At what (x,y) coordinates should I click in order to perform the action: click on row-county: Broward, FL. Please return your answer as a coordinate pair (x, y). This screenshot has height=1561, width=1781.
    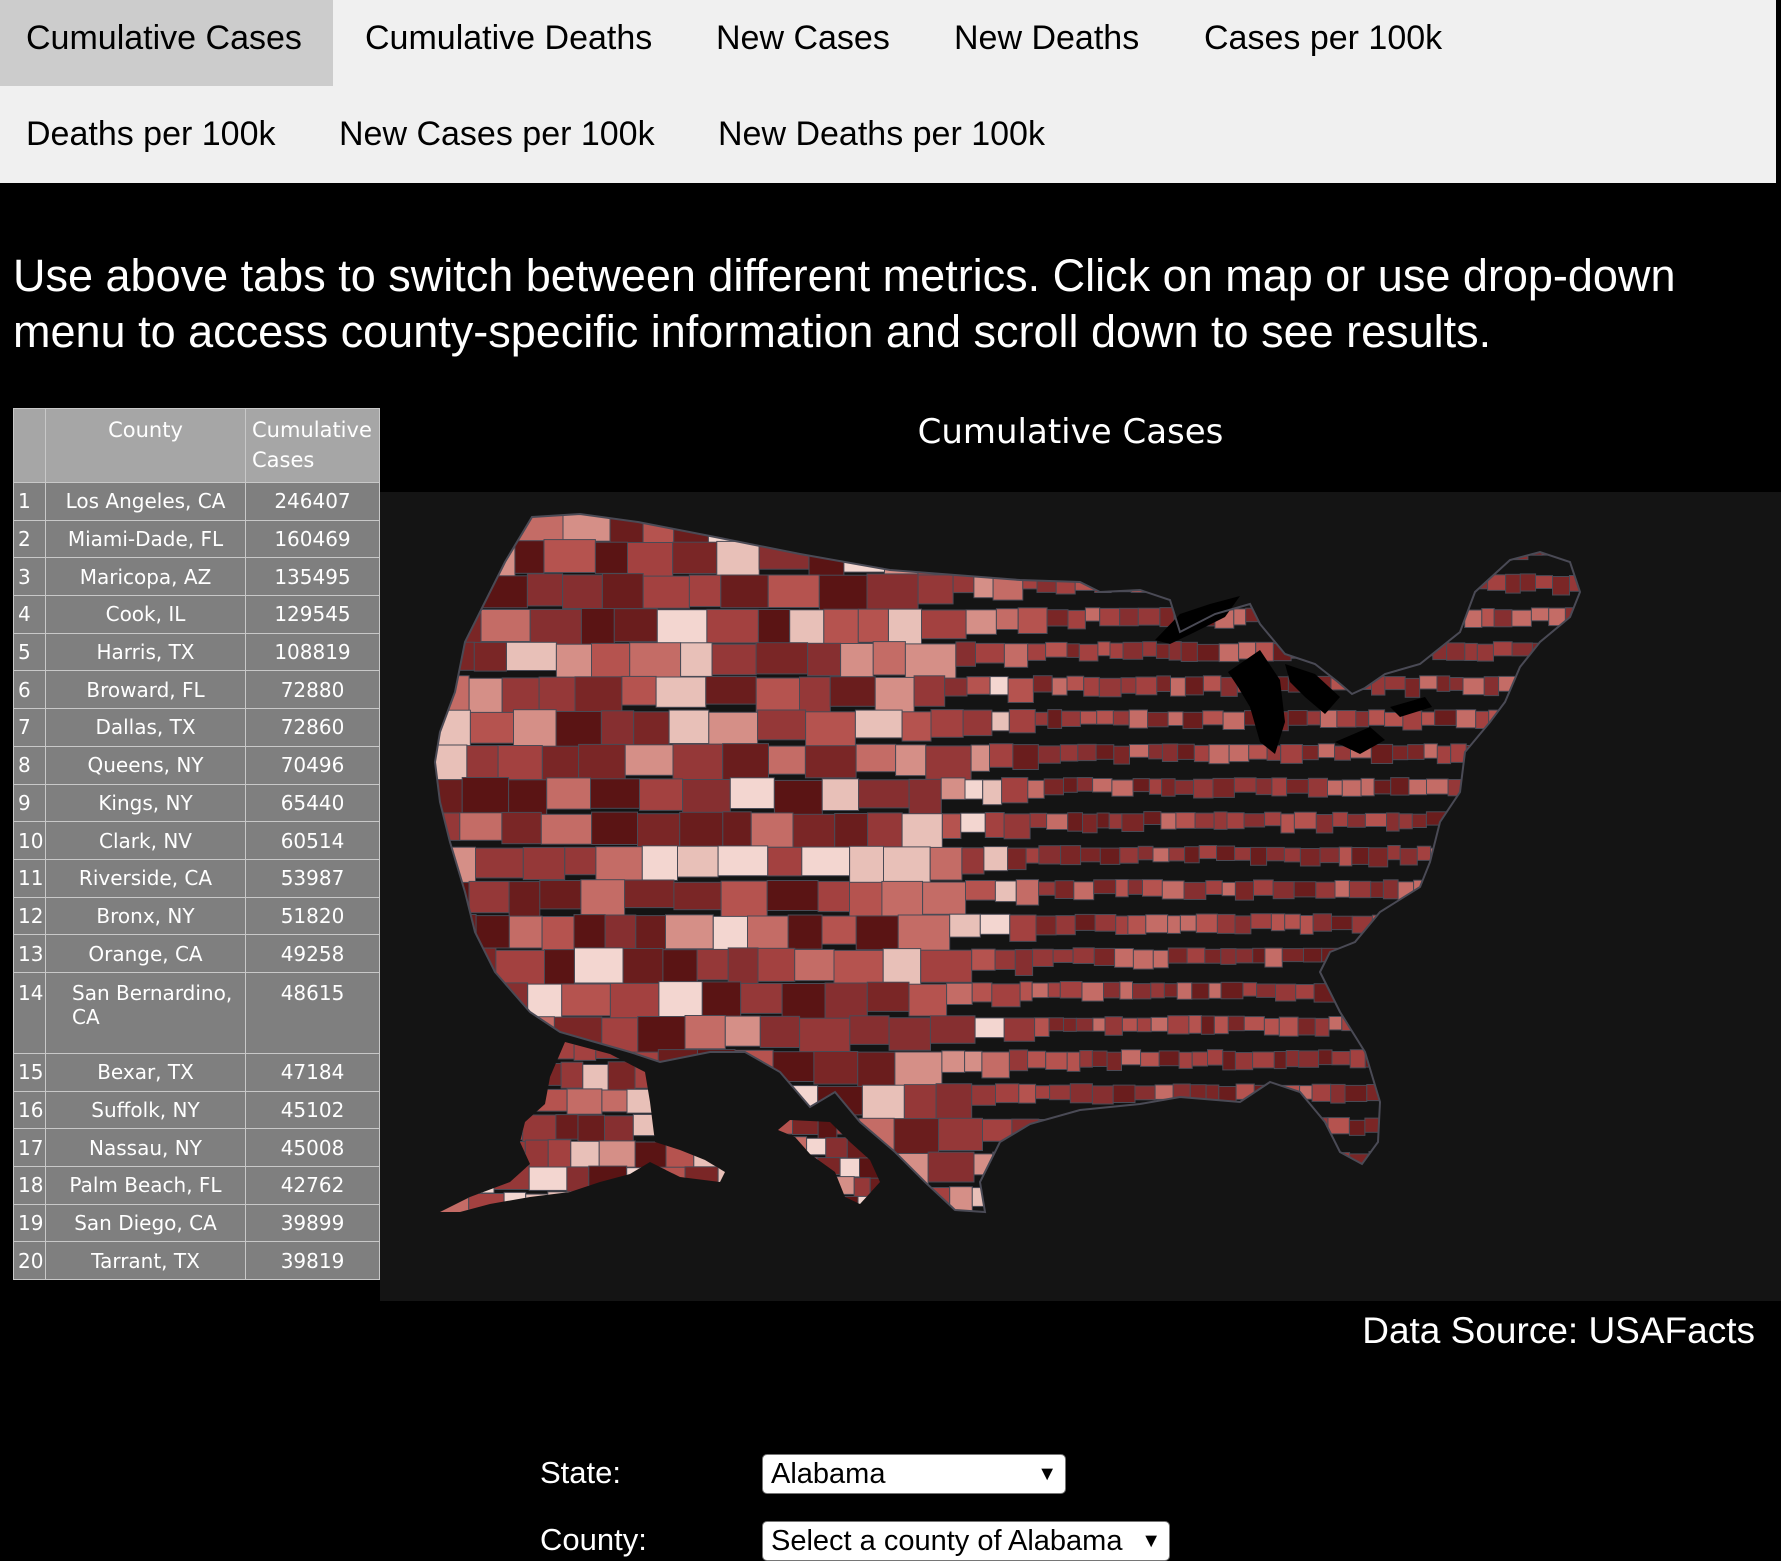
    Looking at the image, I should click on (145, 690).